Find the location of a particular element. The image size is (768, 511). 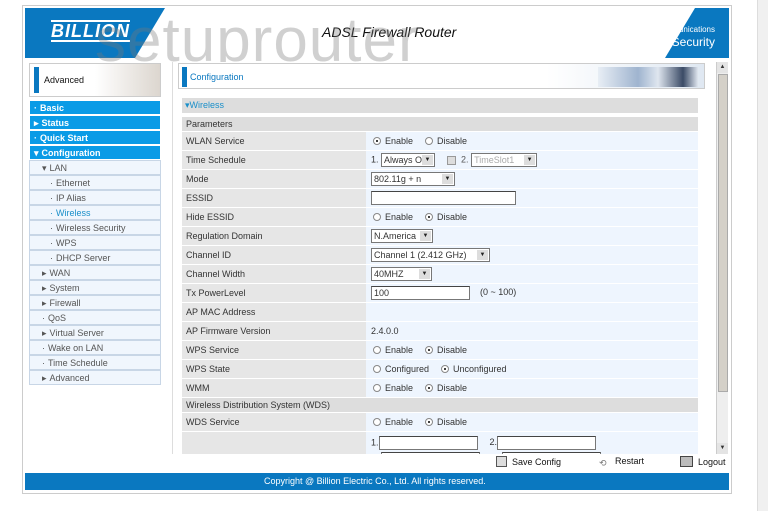

restart-button: ⟲ Restart is located at coordinates (621, 462).